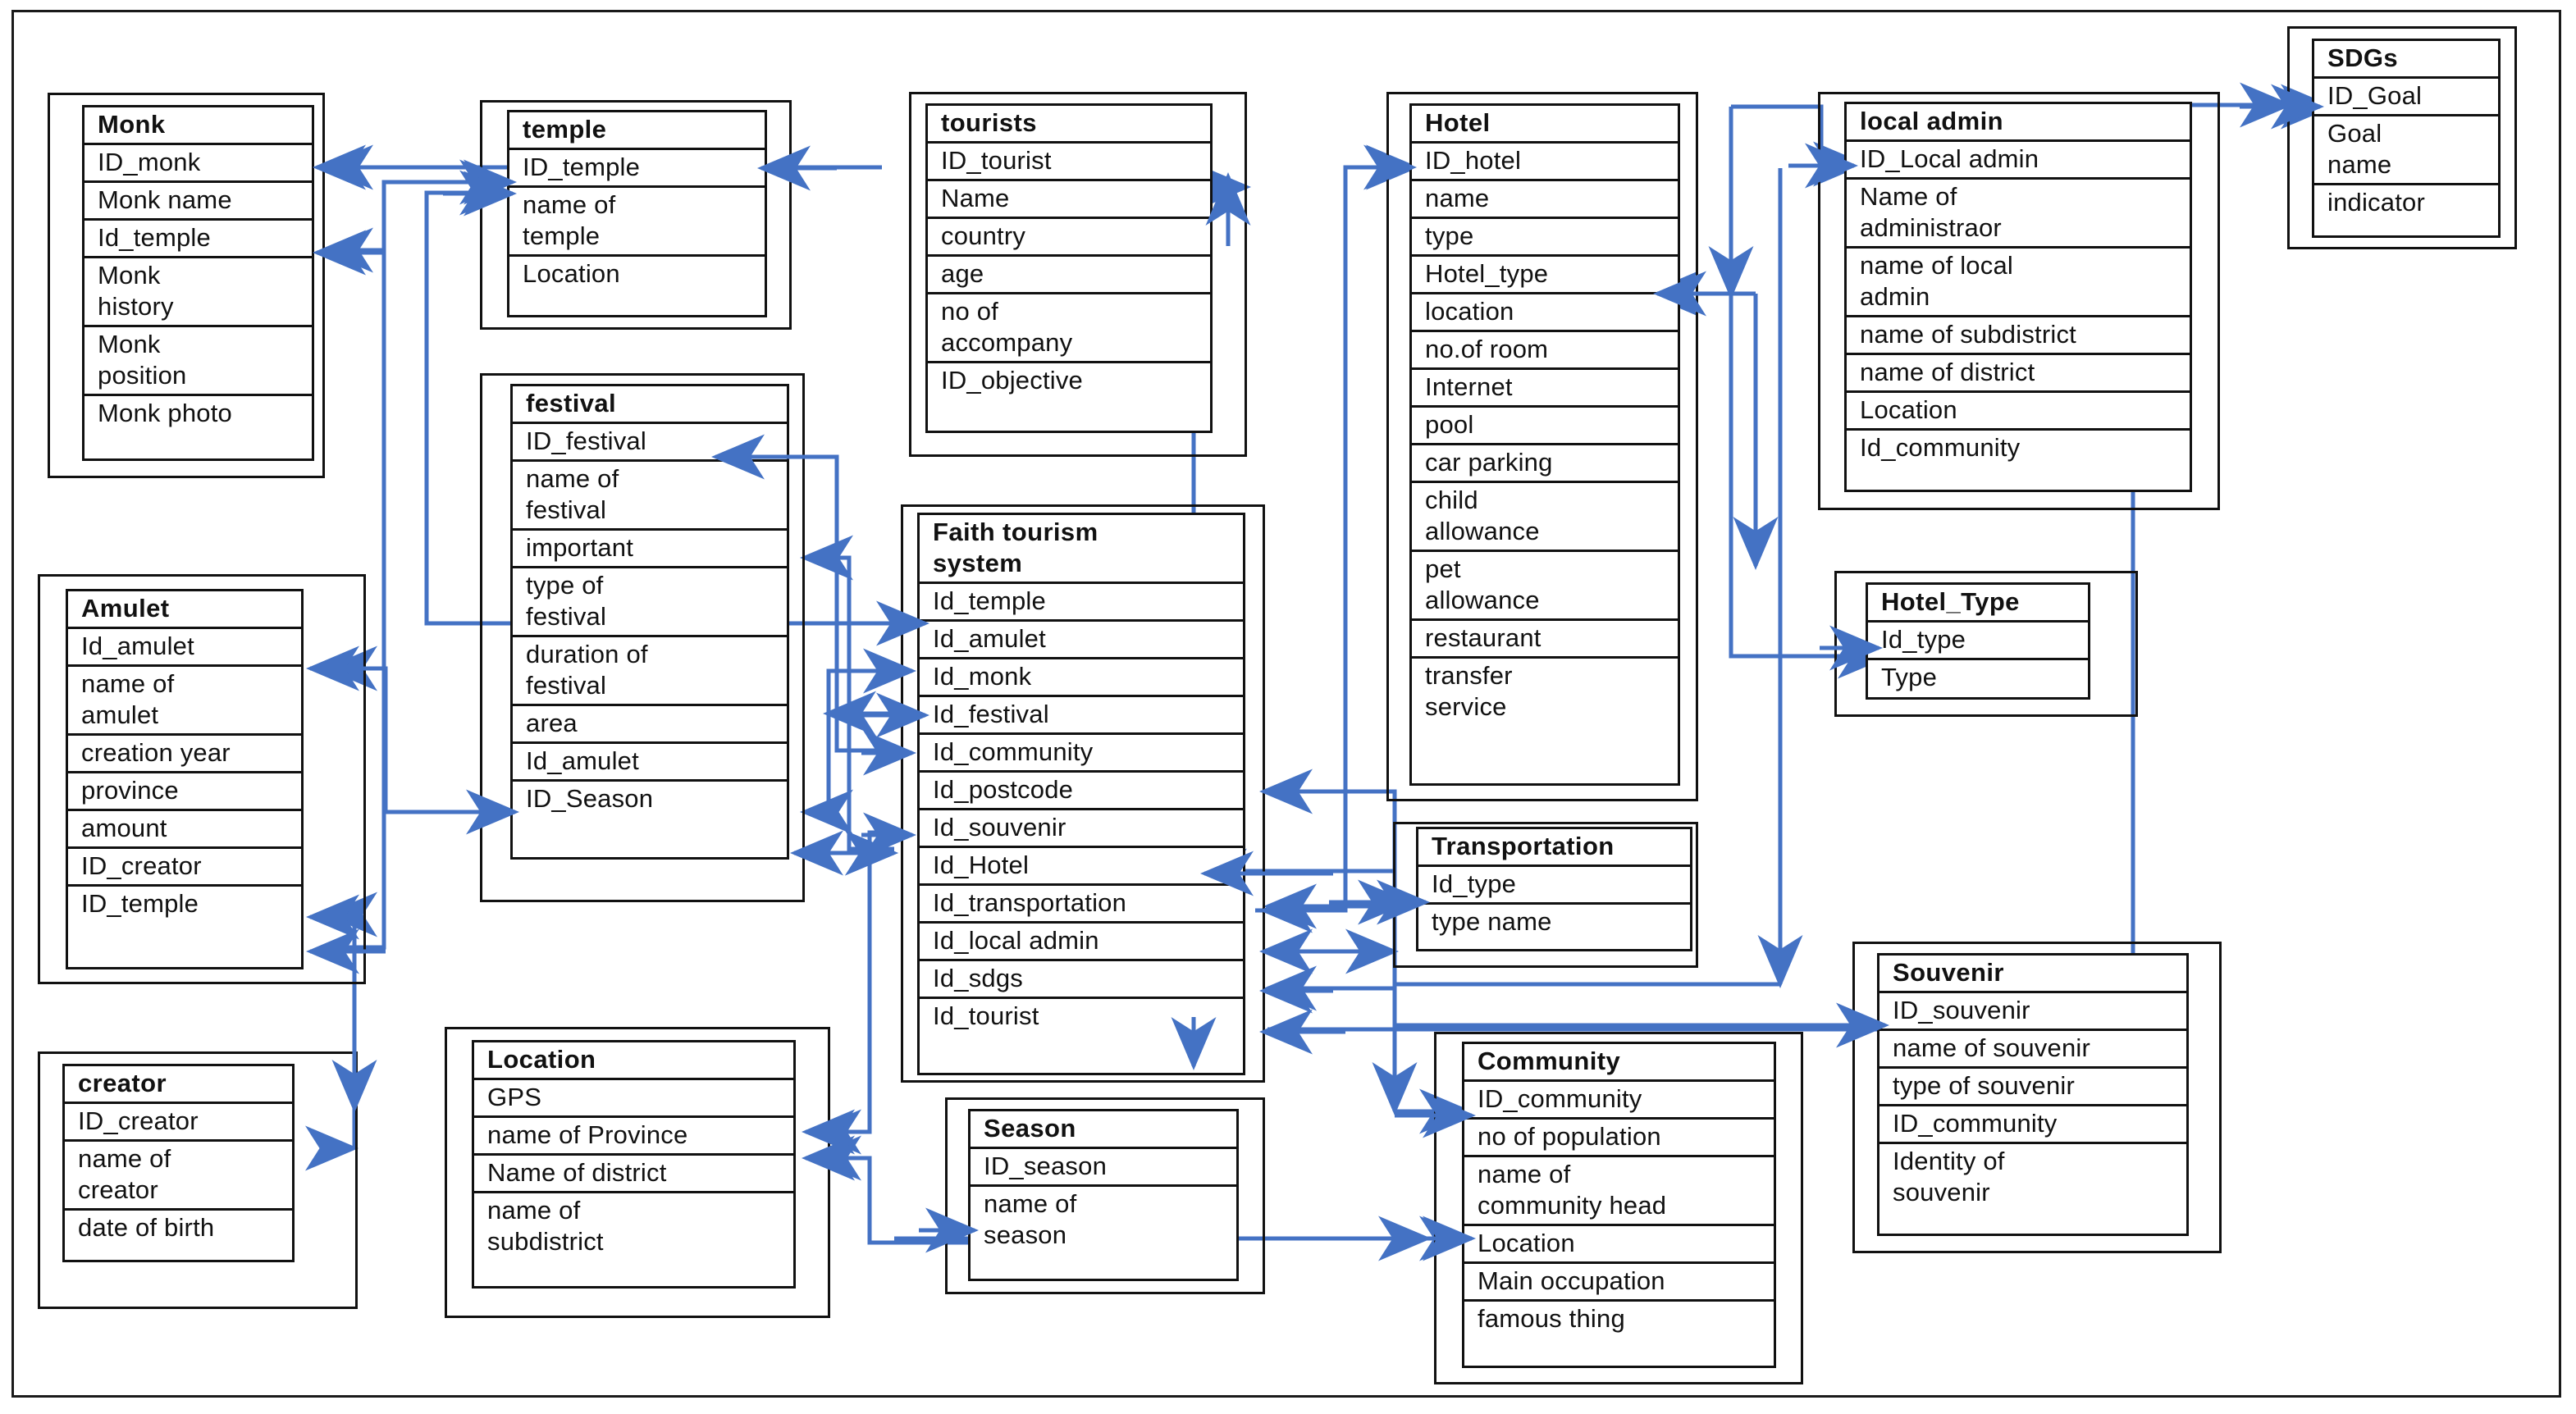 The image size is (2576, 1414). What do you see at coordinates (198, 164) in the screenshot?
I see `attribute-row: ID_monk` at bounding box center [198, 164].